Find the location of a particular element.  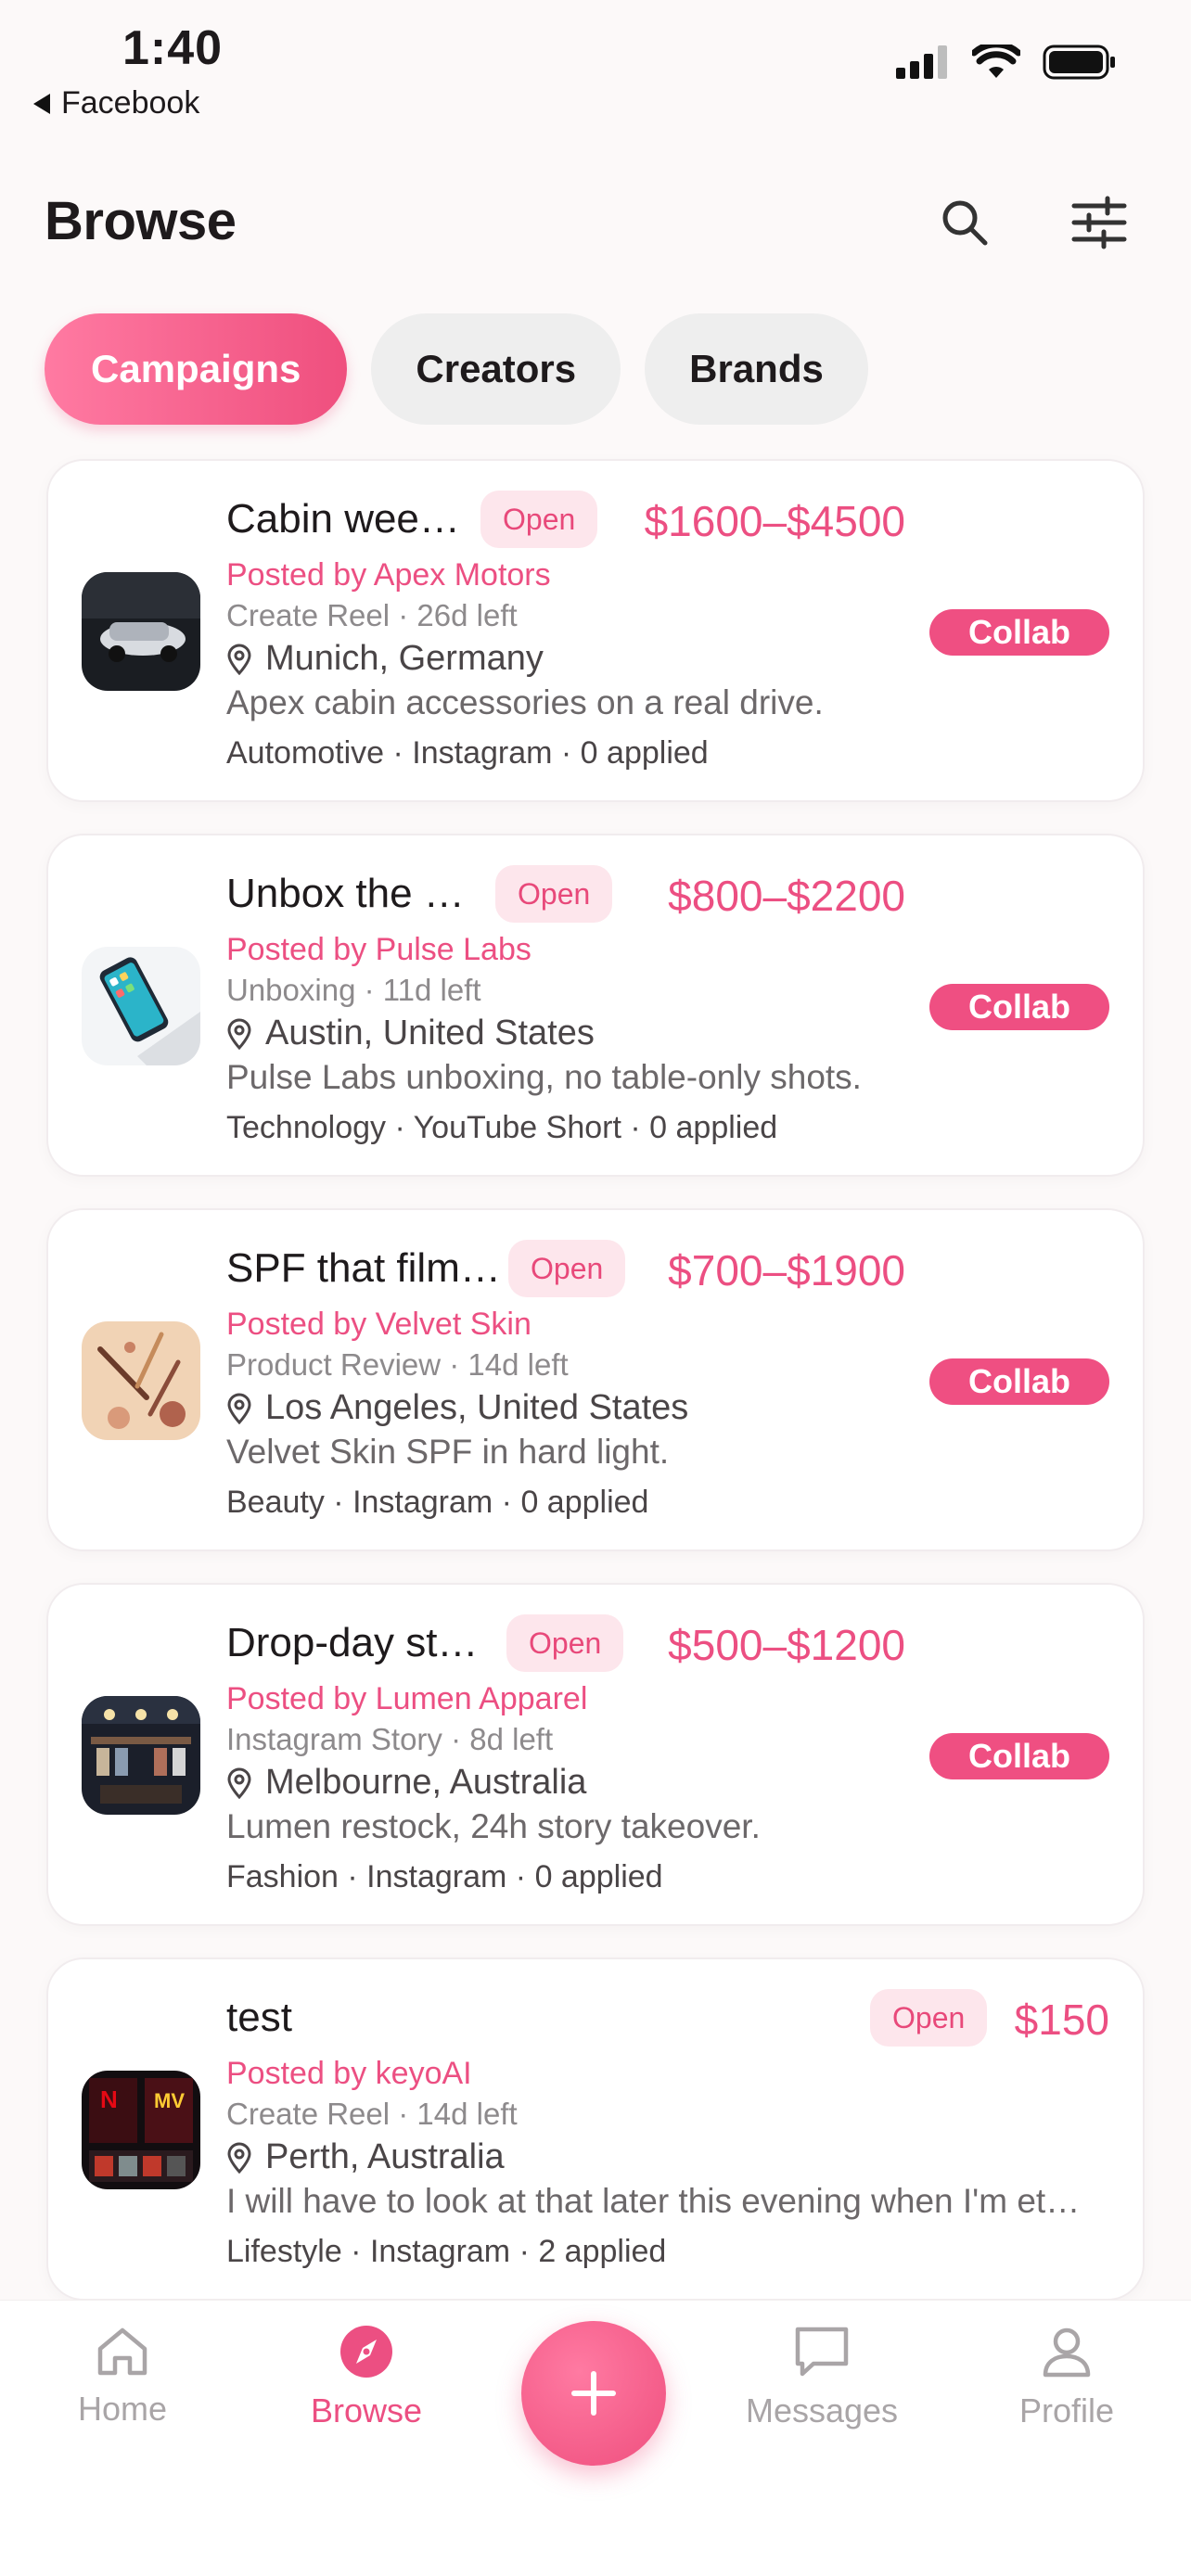

tab-brands: Brands is located at coordinates (756, 369).